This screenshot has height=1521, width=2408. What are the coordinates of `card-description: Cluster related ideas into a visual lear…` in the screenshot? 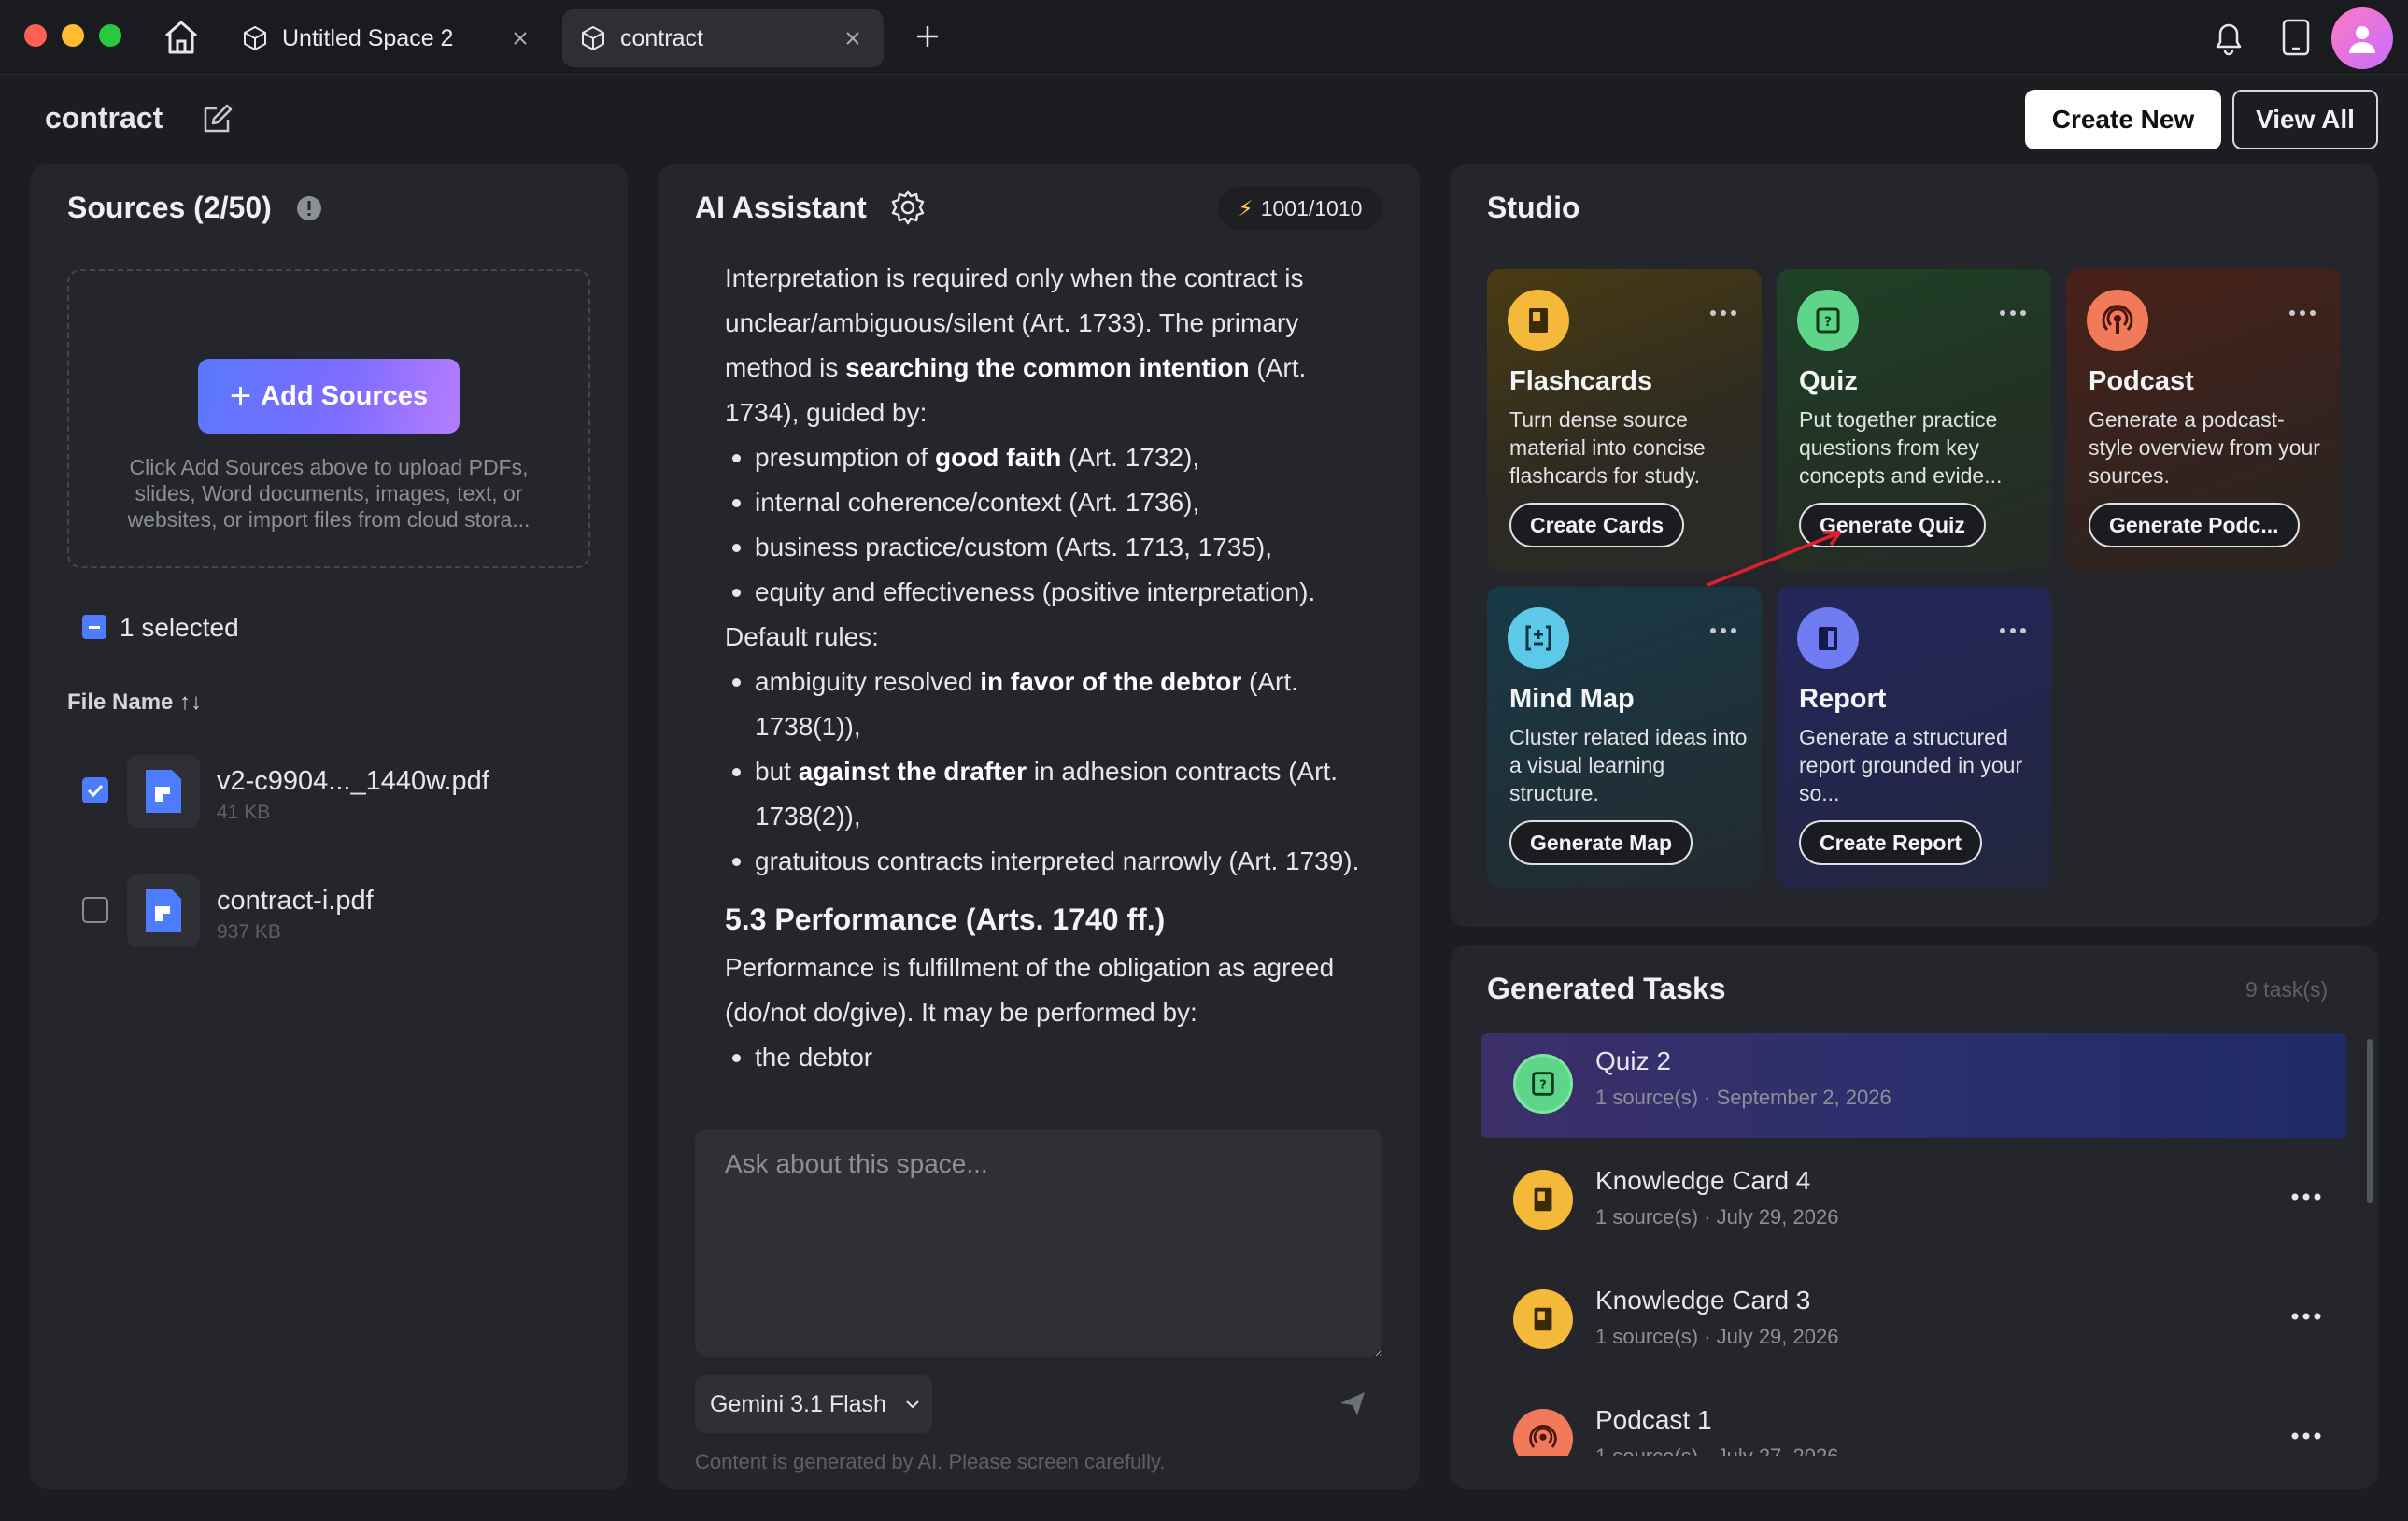 It's located at (1628, 765).